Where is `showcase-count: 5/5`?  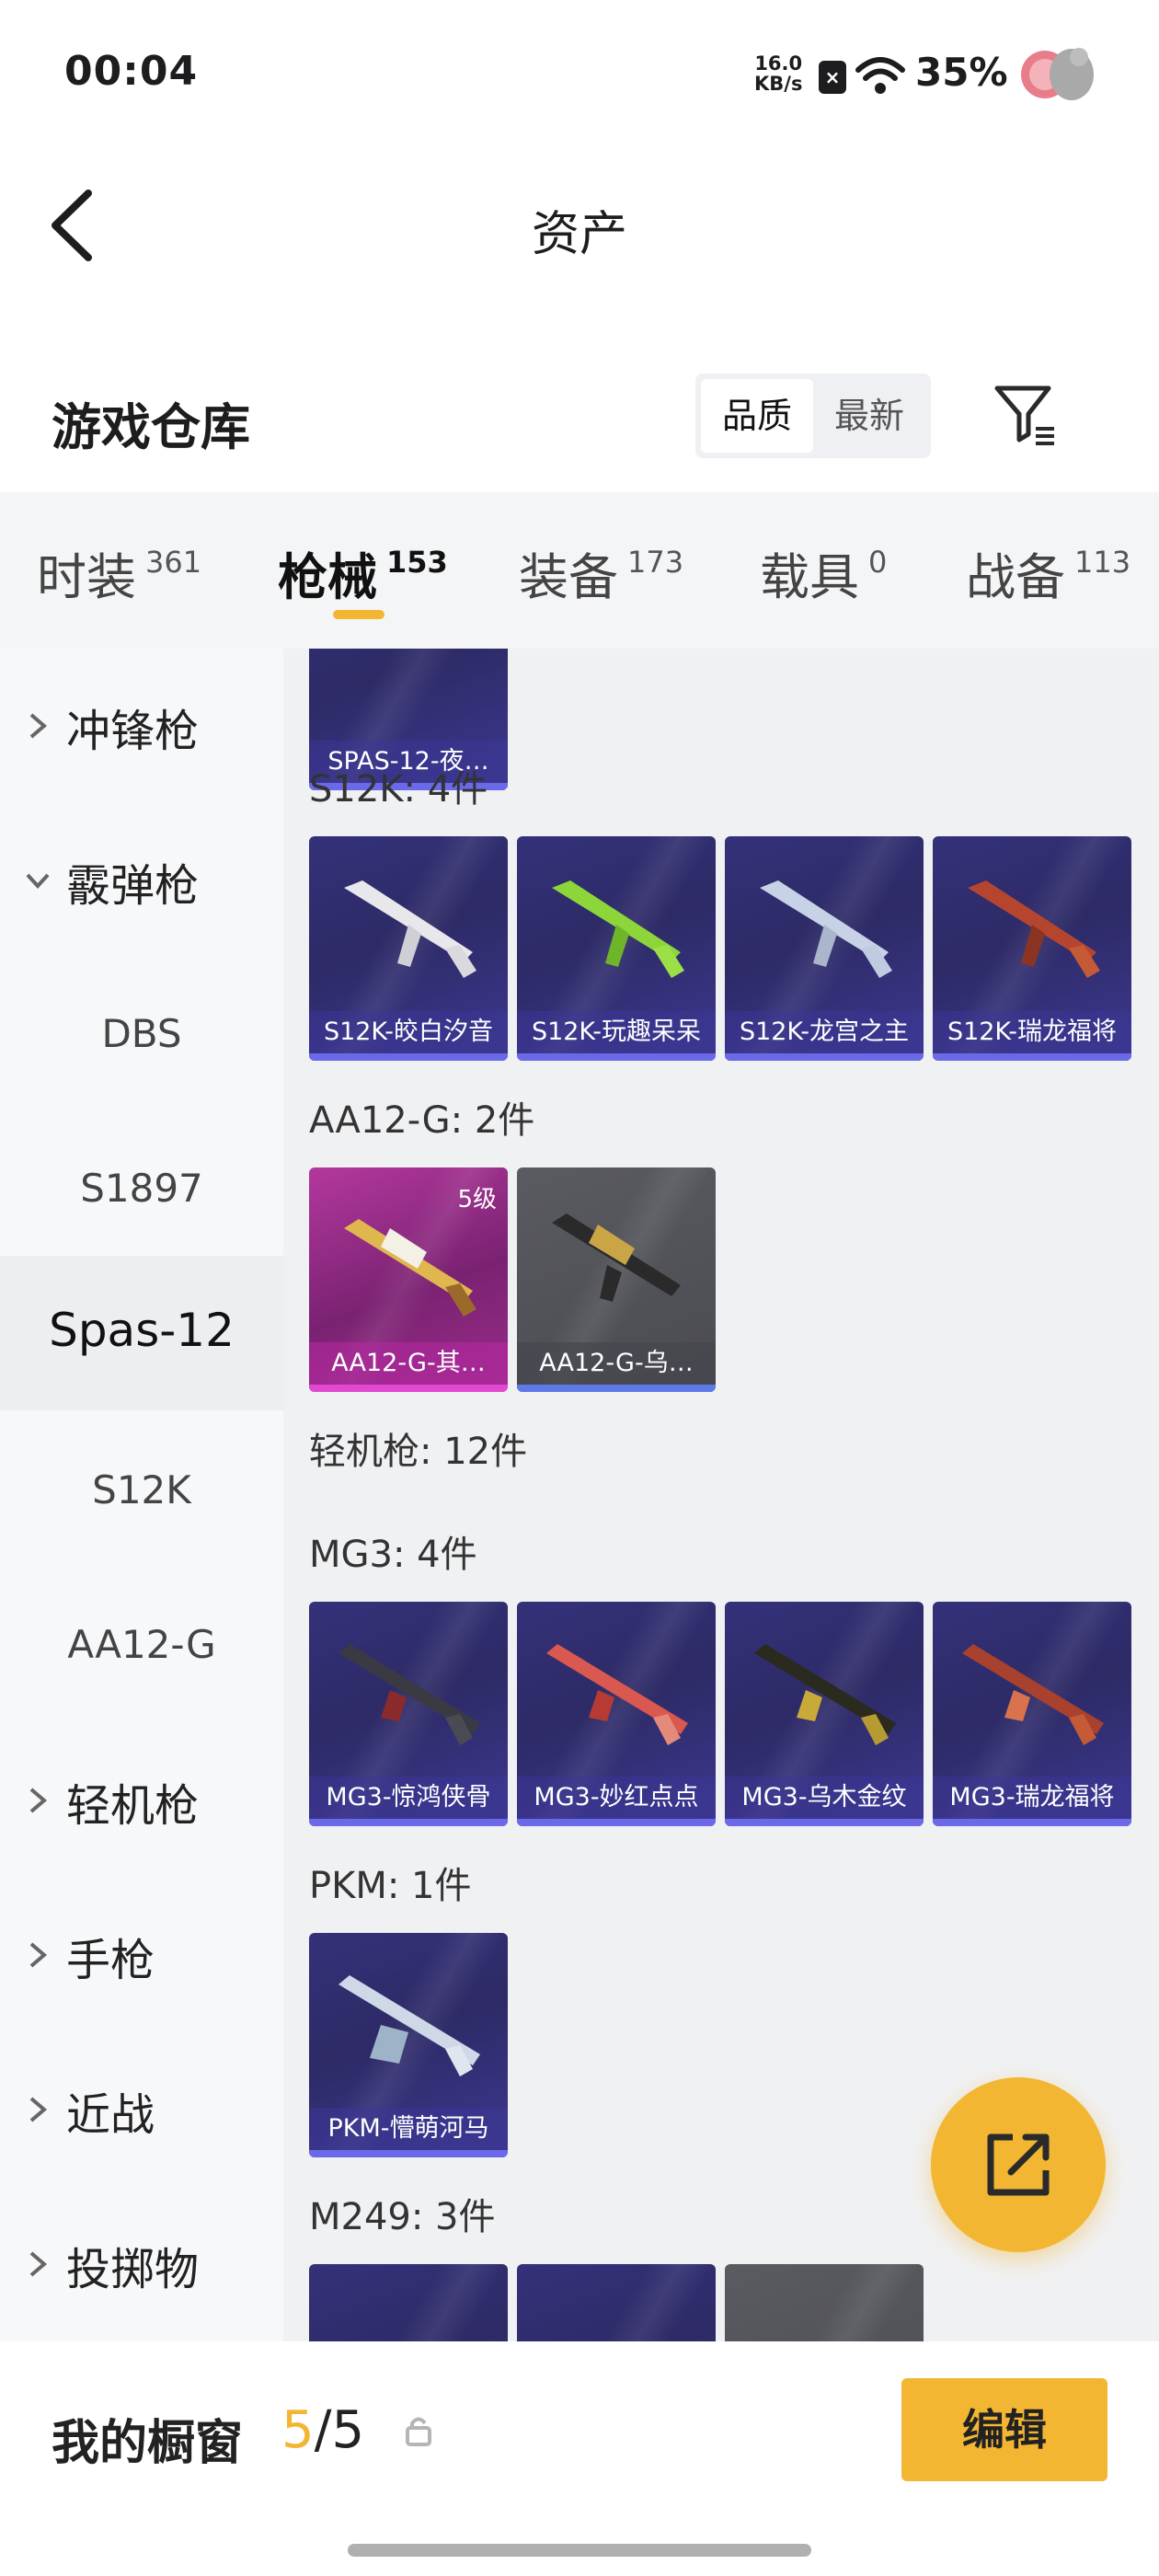 showcase-count: 5/5 is located at coordinates (322, 2430).